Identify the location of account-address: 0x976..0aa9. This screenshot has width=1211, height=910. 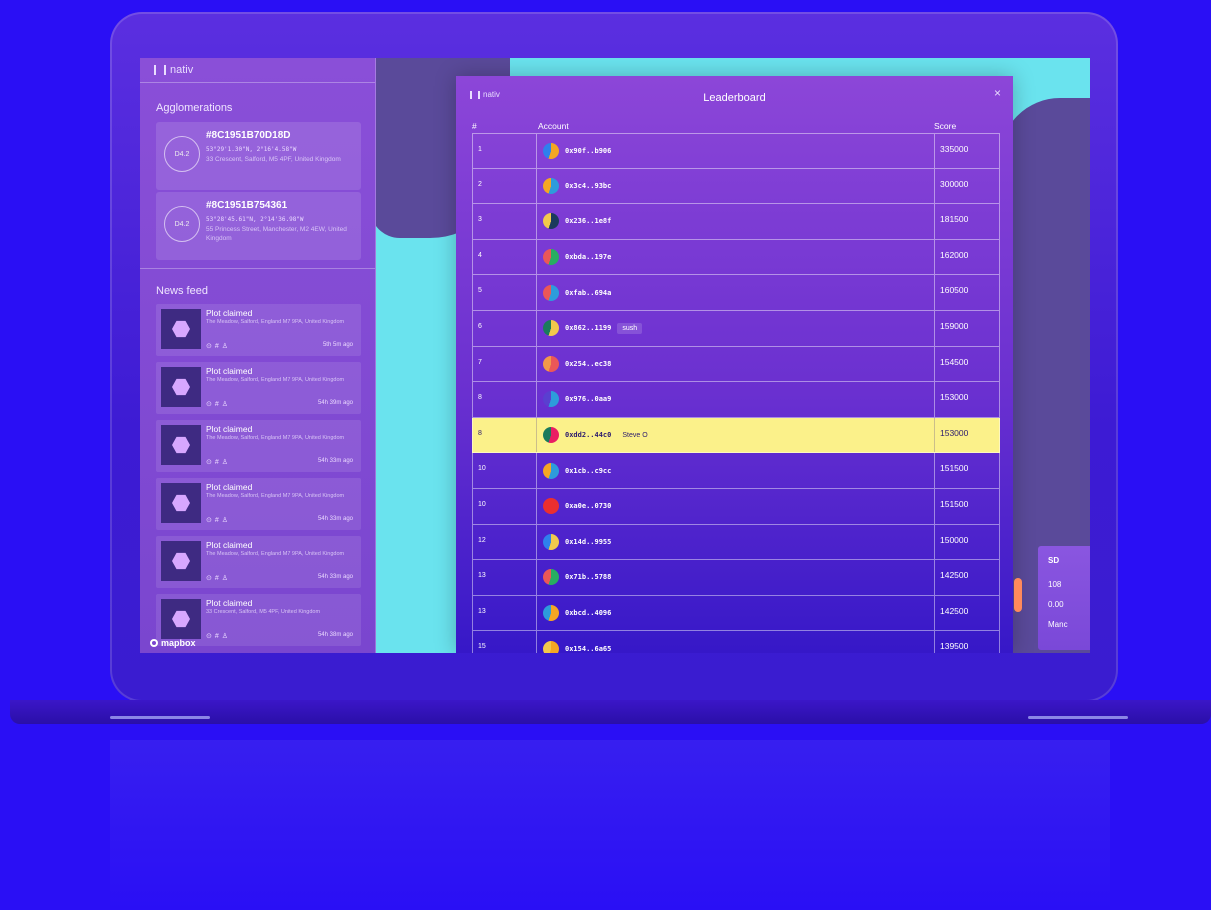
(588, 399).